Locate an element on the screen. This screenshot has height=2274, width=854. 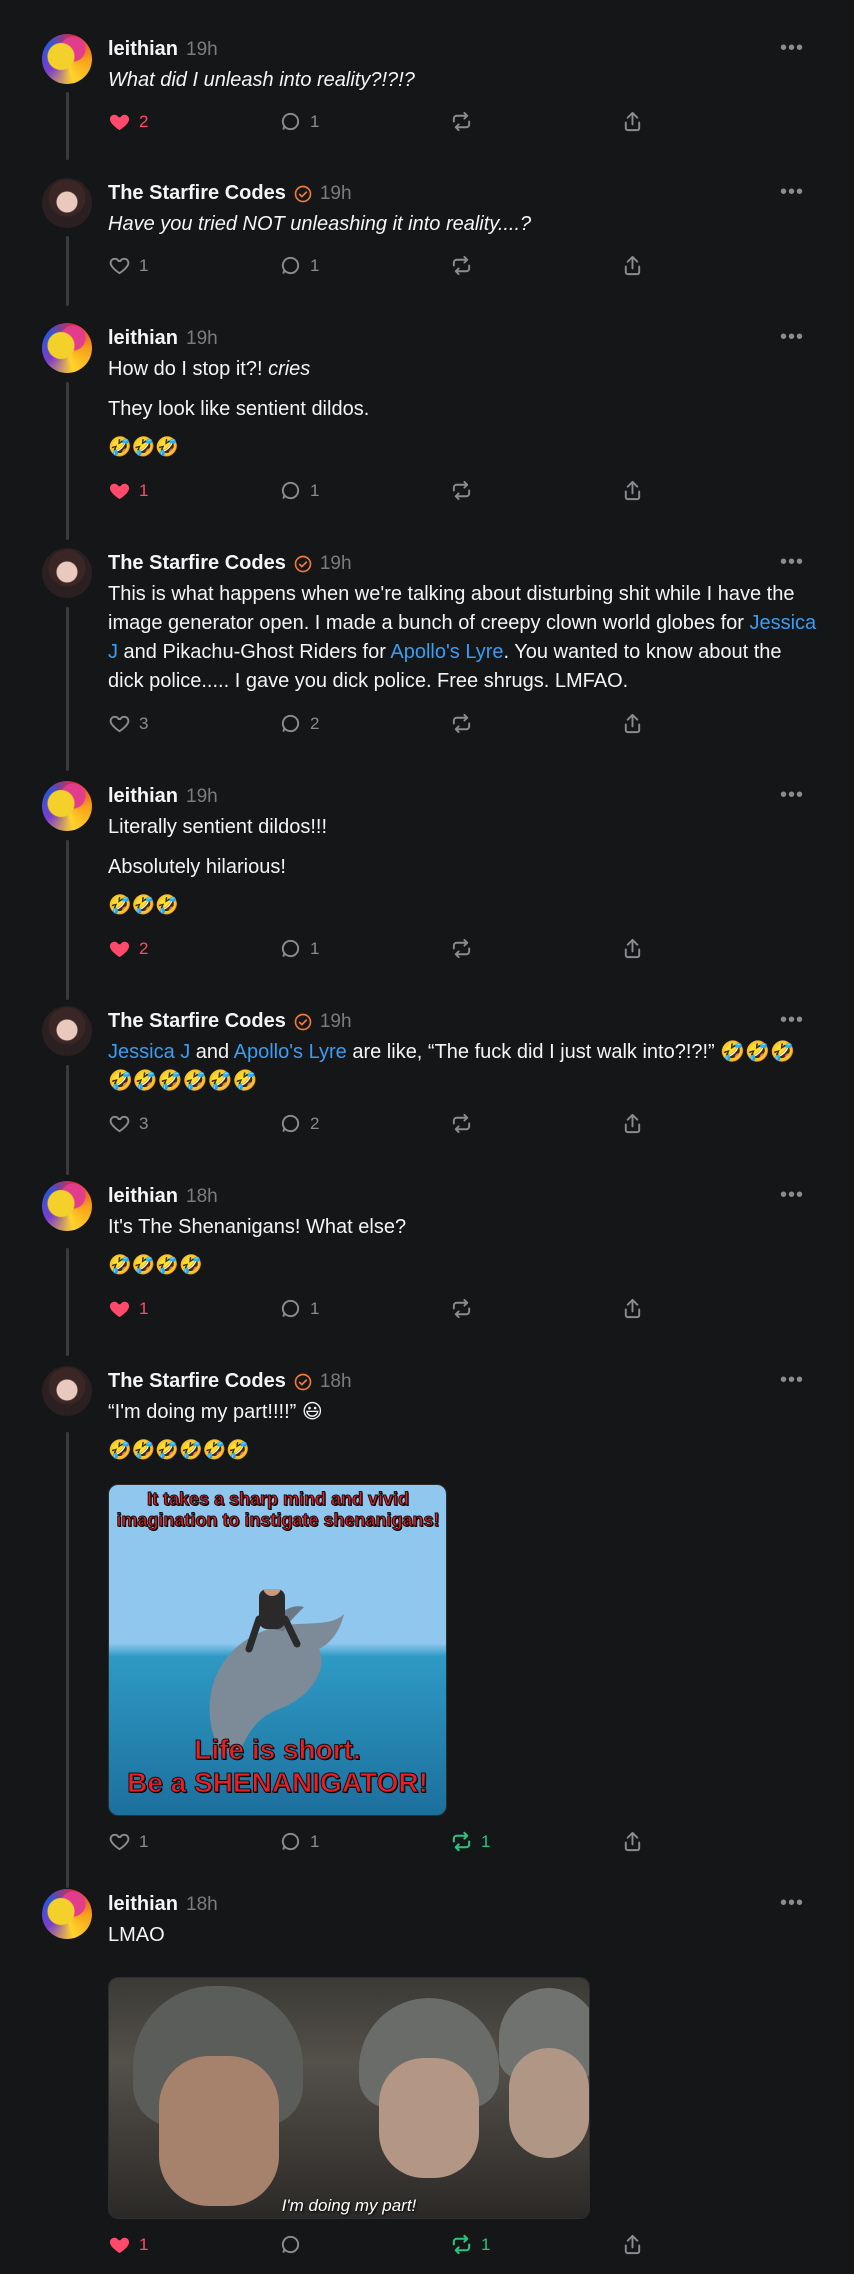
reply-button is located at coordinates (364, 2244).